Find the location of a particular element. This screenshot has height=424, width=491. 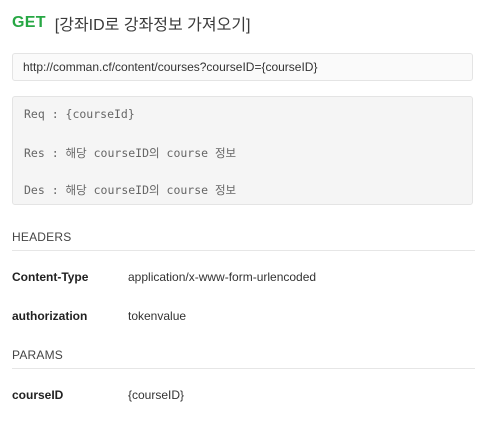

description-req-line: Req : {courseId} is located at coordinates (79, 114).